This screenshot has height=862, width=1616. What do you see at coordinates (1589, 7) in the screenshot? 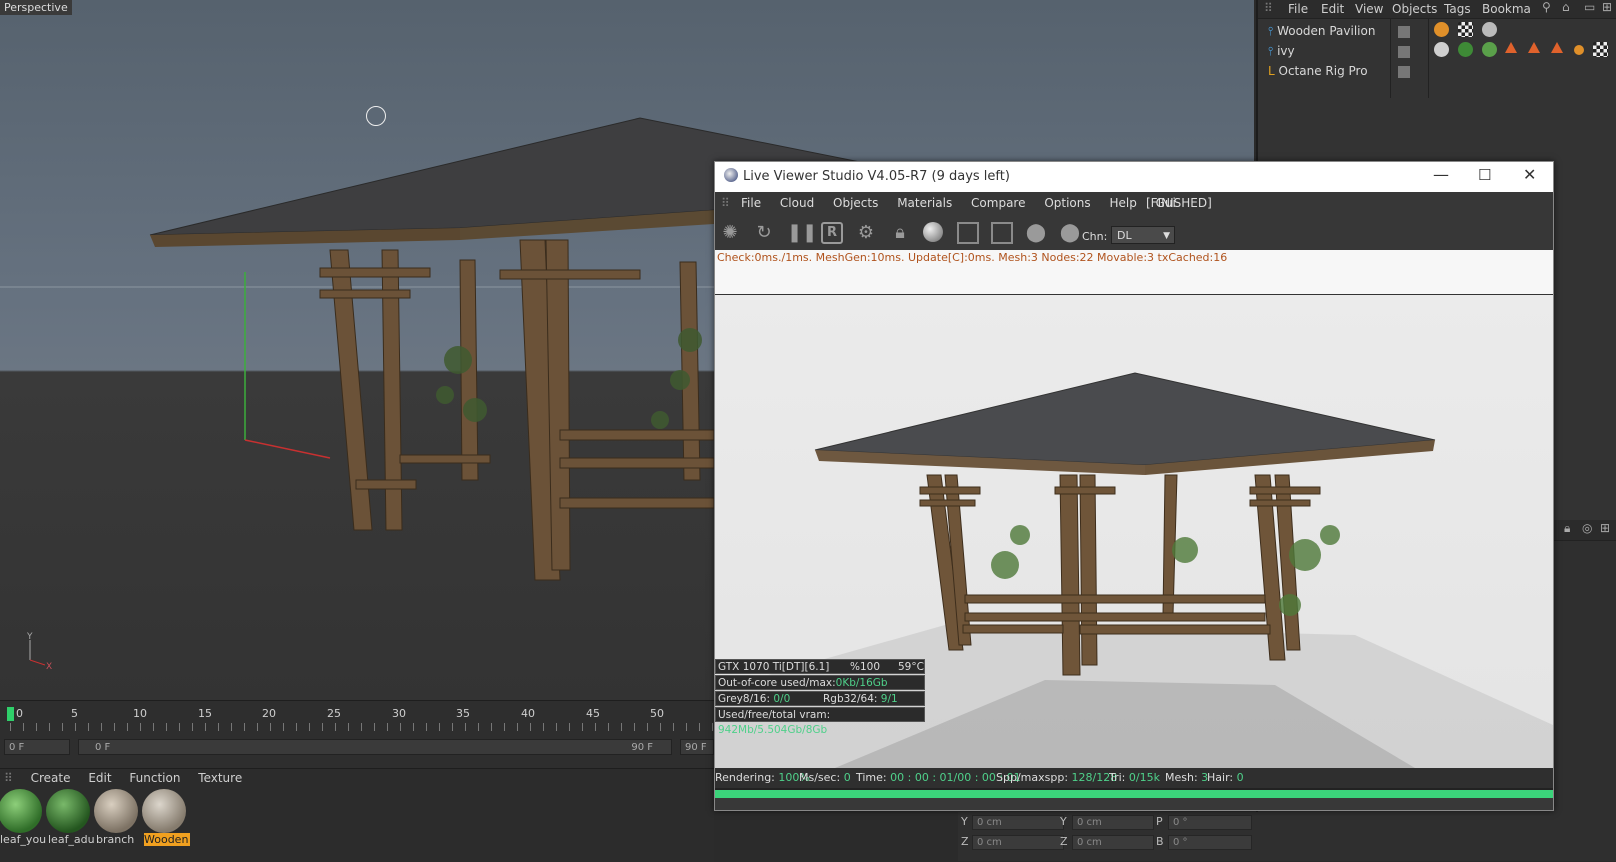
I see `minimize-icon: ▭` at bounding box center [1589, 7].